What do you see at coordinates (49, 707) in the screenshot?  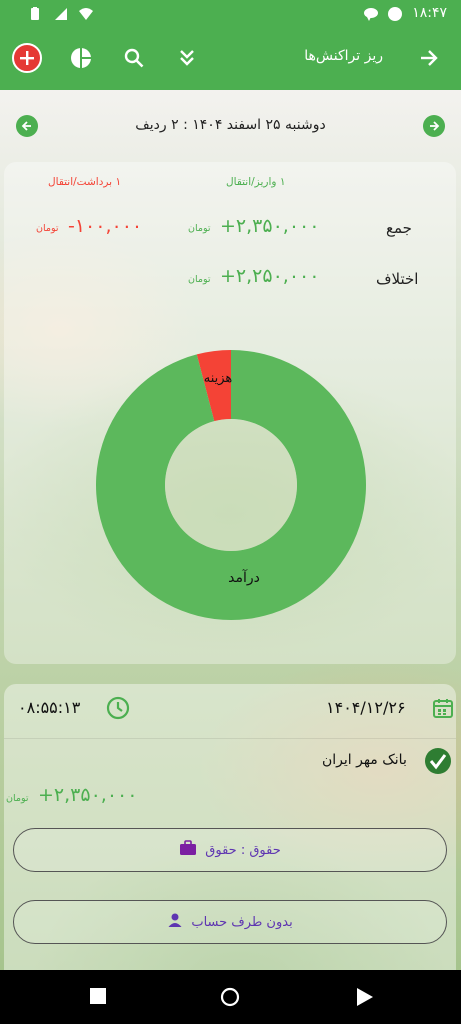 I see `transaction-time: ۰۸:۵۵:۱۳` at bounding box center [49, 707].